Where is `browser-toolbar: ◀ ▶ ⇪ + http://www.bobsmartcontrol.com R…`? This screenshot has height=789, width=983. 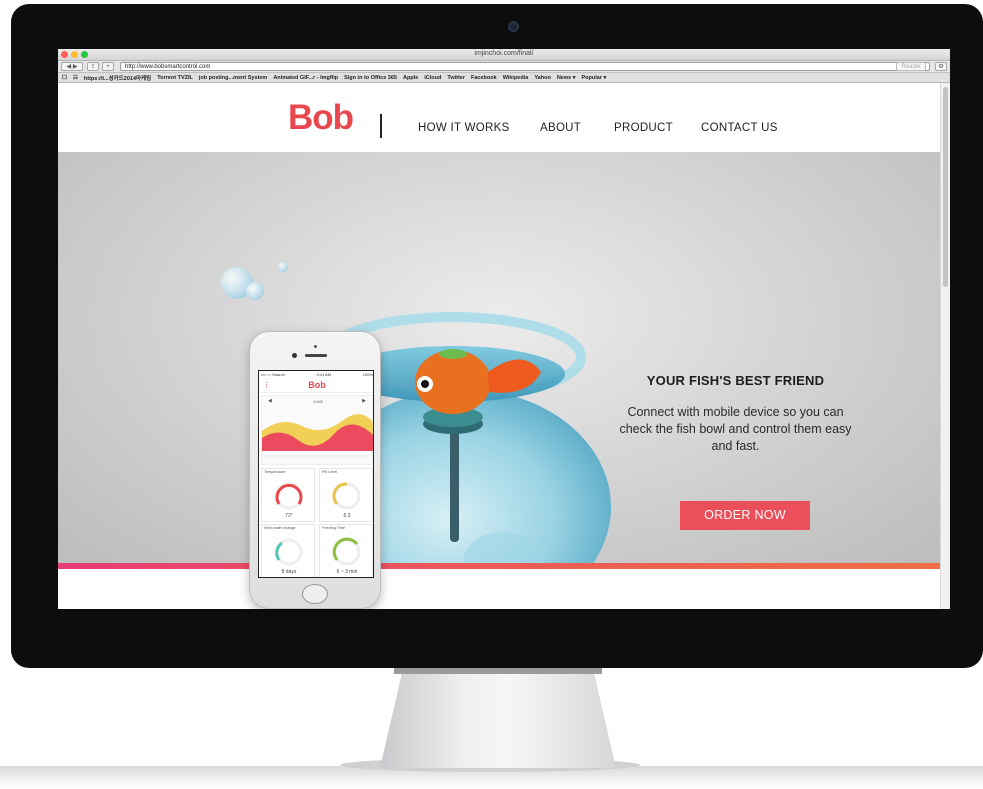 browser-toolbar: ◀ ▶ ⇪ + http://www.bobsmartcontrol.com R… is located at coordinates (504, 67).